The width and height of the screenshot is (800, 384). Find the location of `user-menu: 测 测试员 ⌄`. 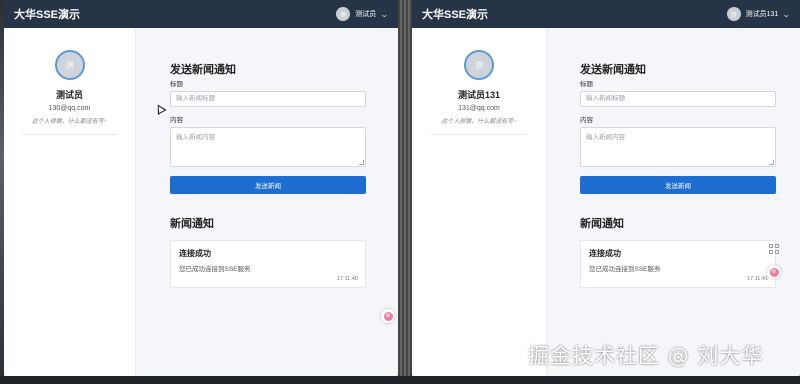

user-menu: 测 测试员 ⌄ is located at coordinates (363, 14).